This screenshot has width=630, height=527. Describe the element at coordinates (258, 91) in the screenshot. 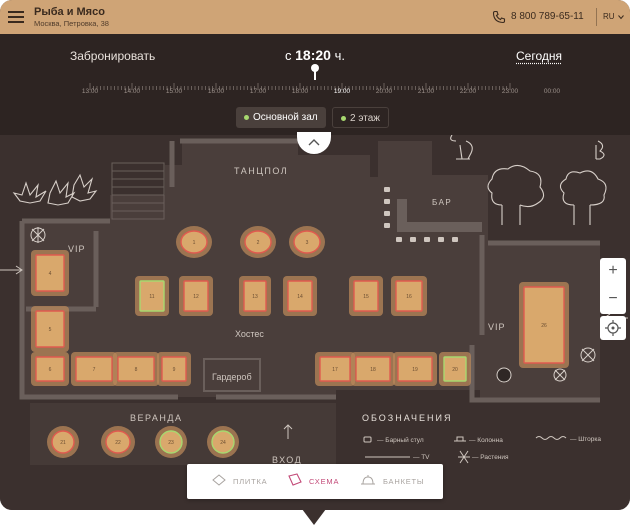

I see `hour-label: 17:00` at that location.